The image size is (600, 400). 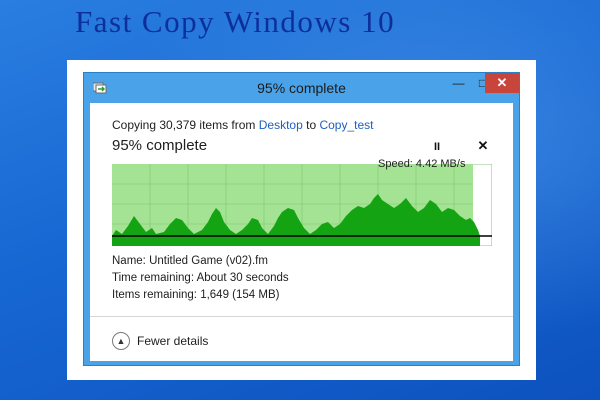 I want to click on name-detail: Name: Untitled Game (v02).fm, so click(x=190, y=261).